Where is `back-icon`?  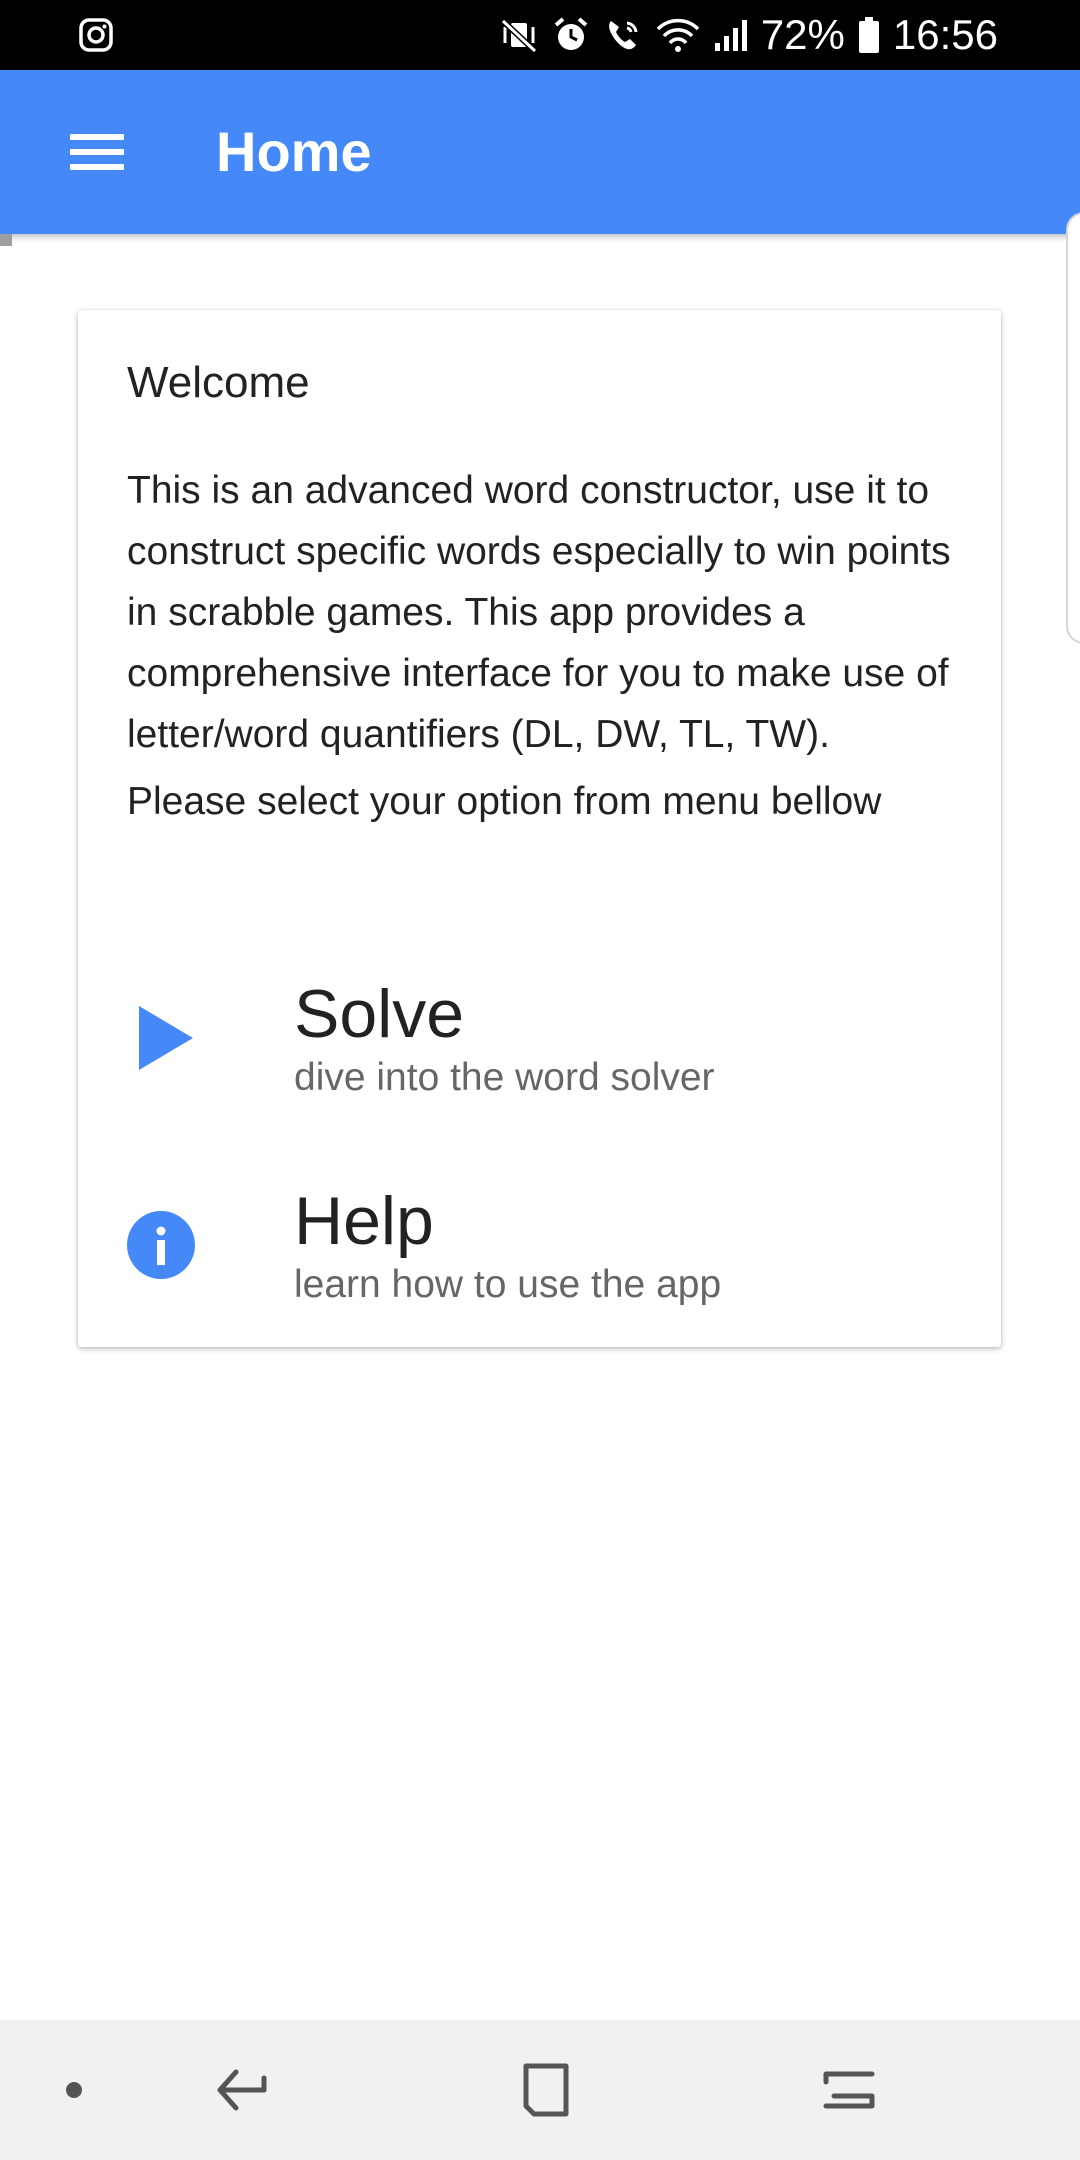
back-icon is located at coordinates (244, 2090).